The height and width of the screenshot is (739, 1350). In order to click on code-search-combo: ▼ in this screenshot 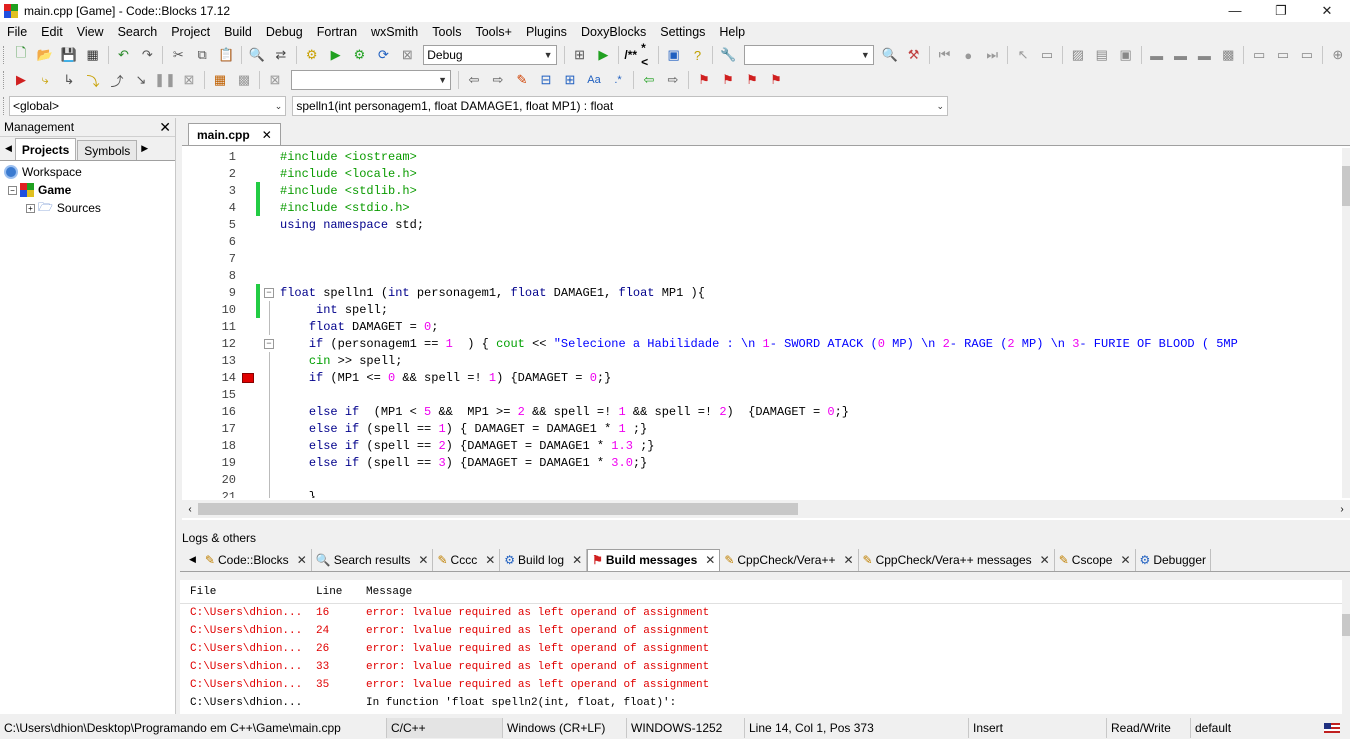, I will do `click(809, 55)`.